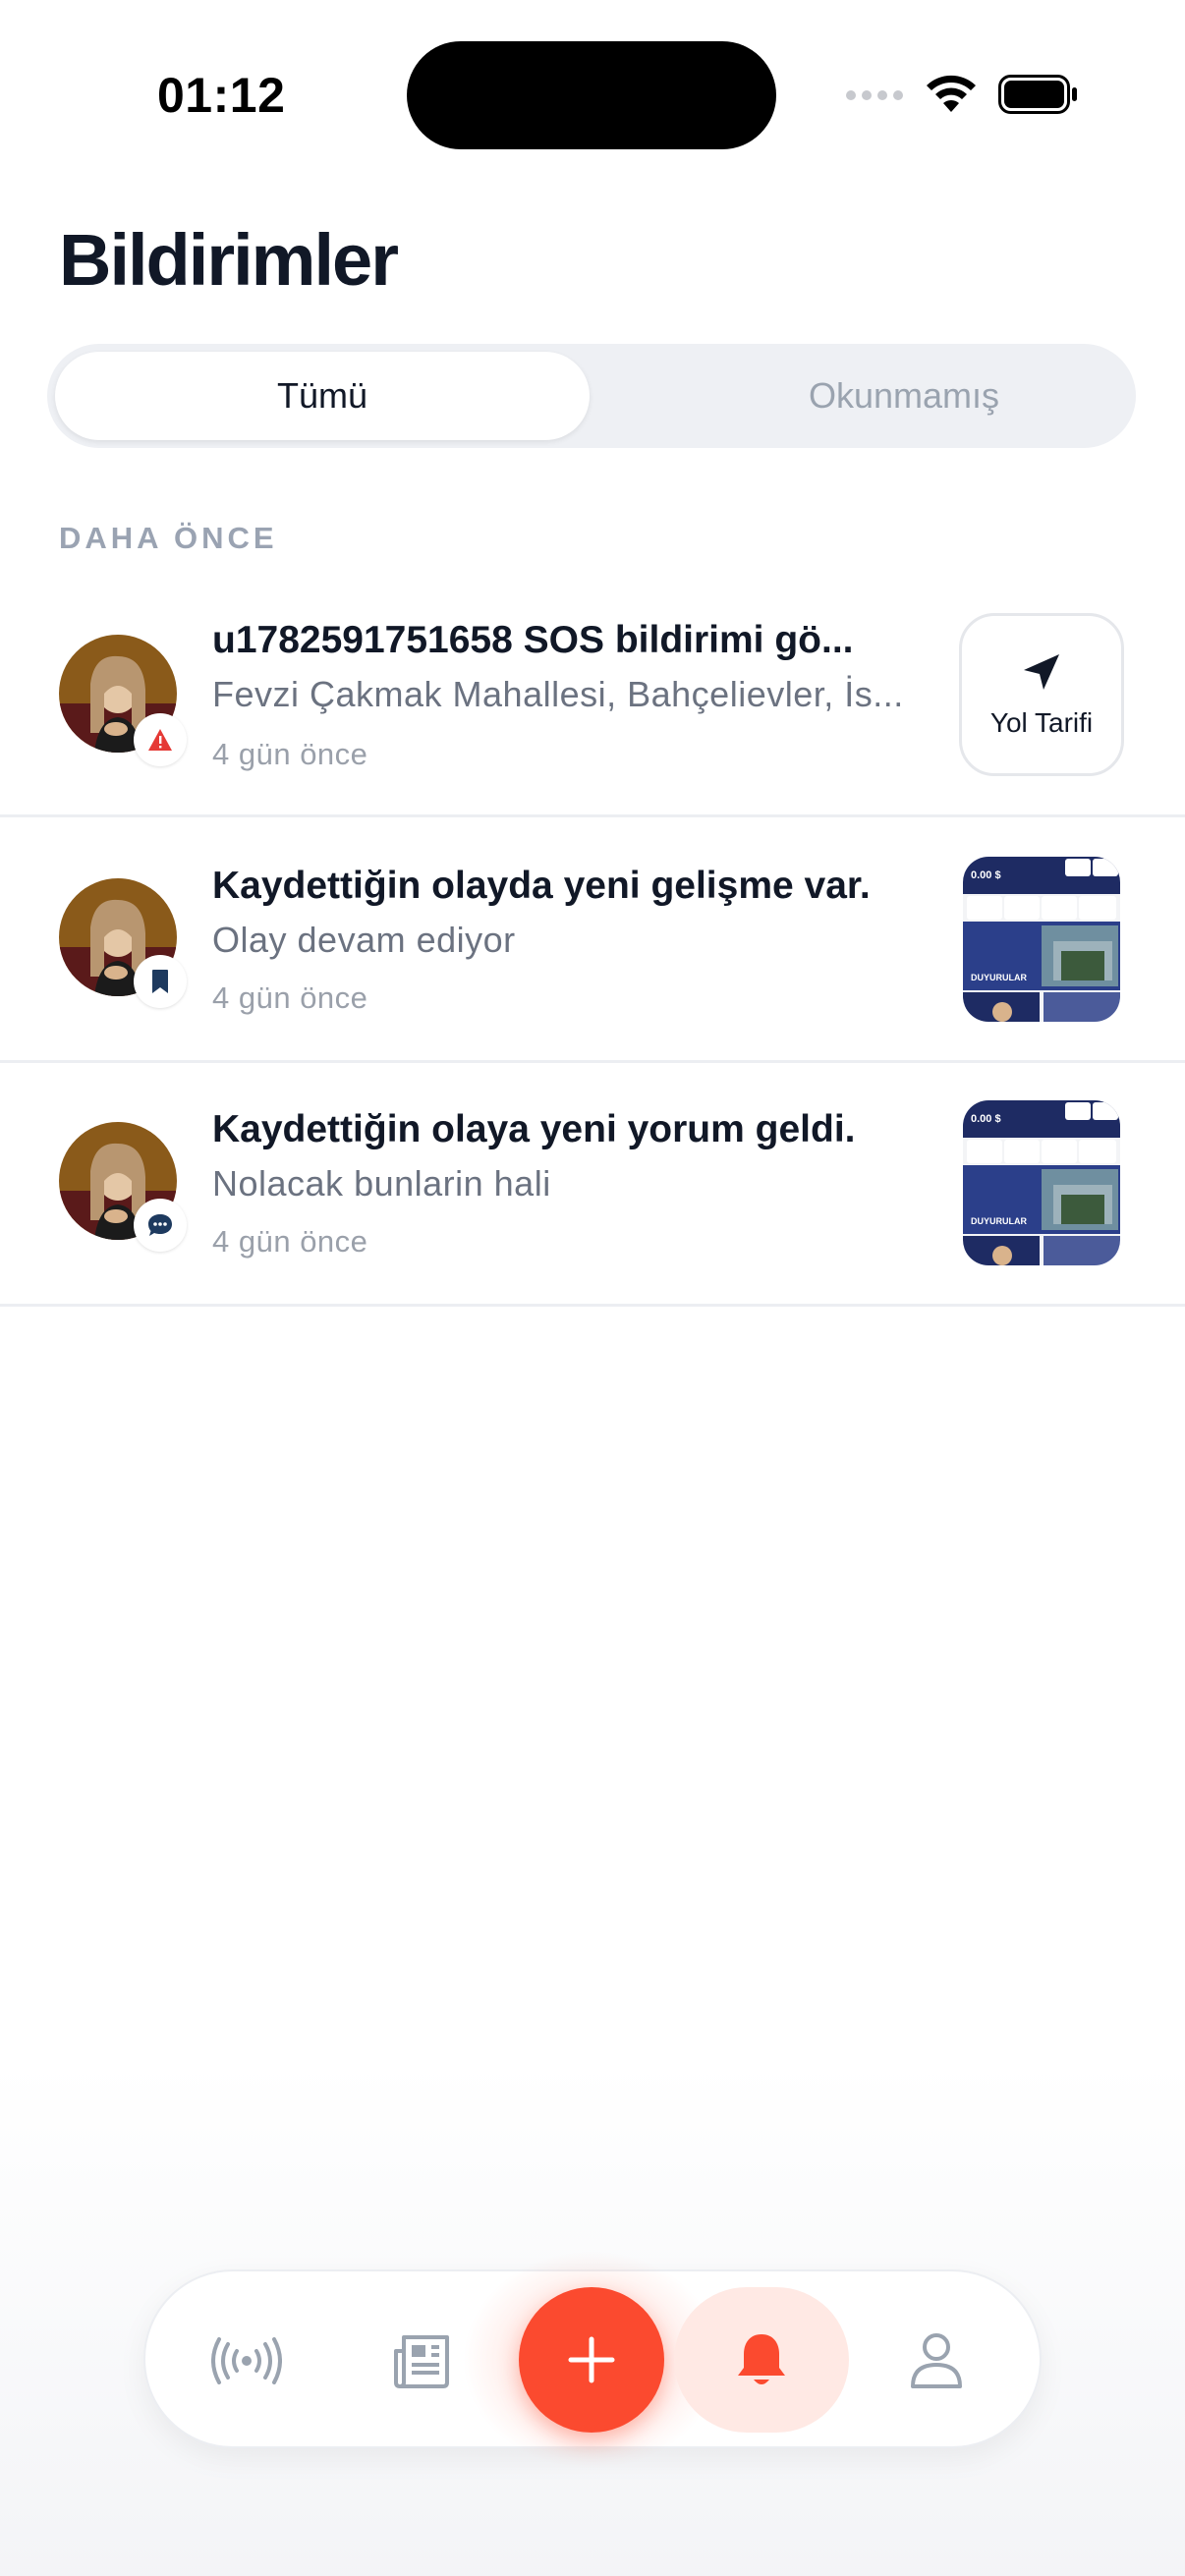  I want to click on notification-title: Kaydettiğin olaya yeni yorum geldi., so click(534, 1129).